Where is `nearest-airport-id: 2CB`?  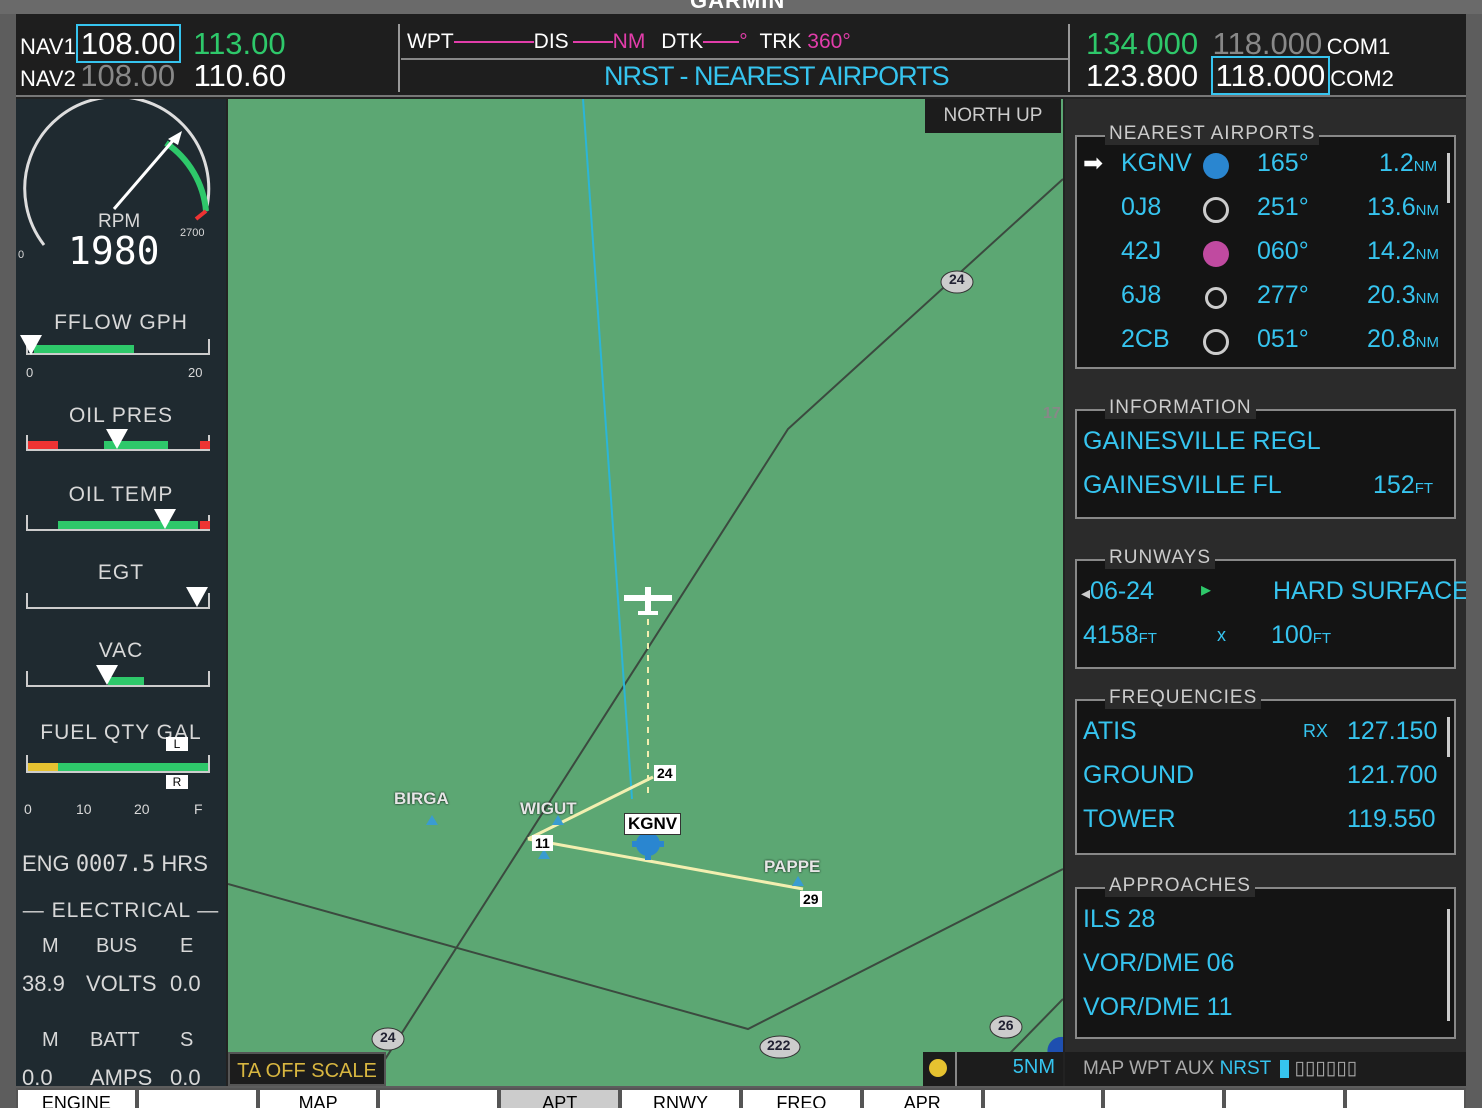
nearest-airport-id: 2CB is located at coordinates (1145, 339).